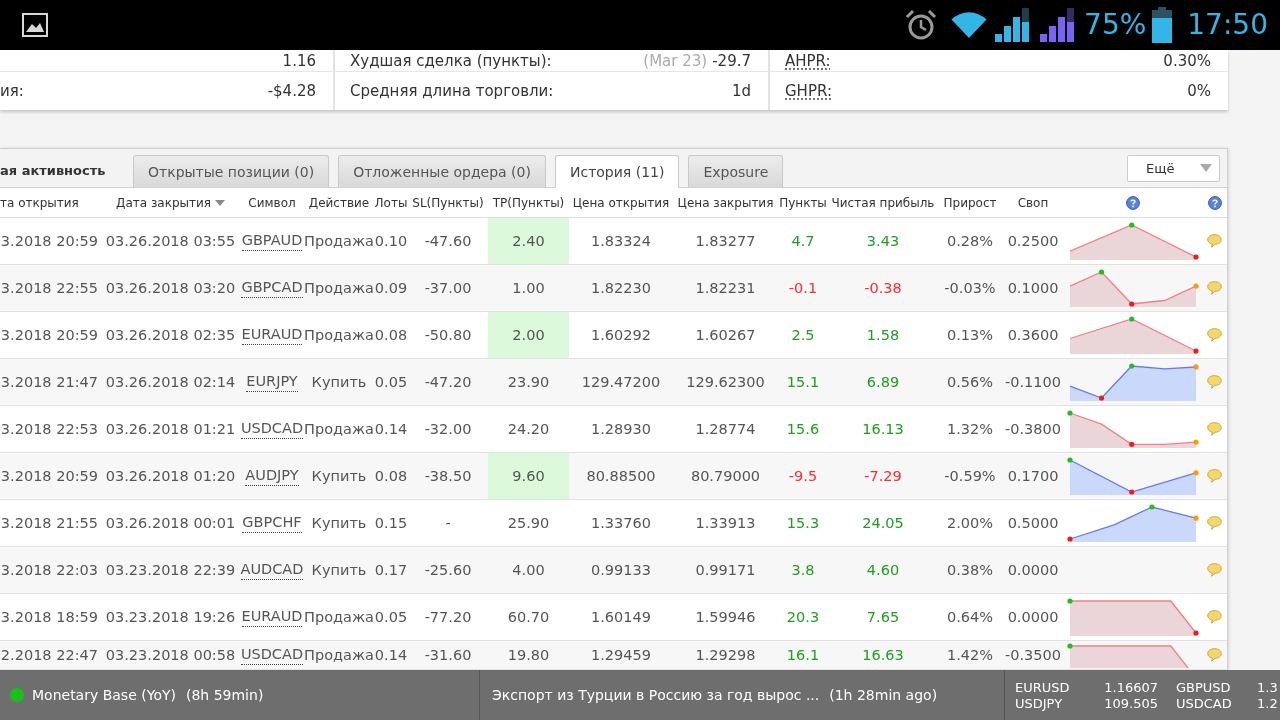 This screenshot has height=720, width=1280. Describe the element at coordinates (725, 617) in the screenshot. I see `table-cell-text: 1.59946` at that location.